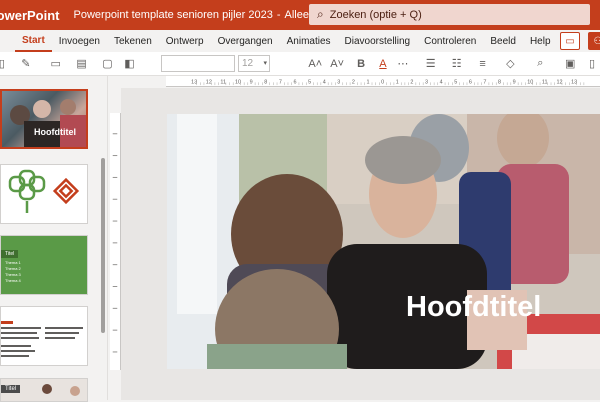 The height and width of the screenshot is (402, 600). Describe the element at coordinates (48, 123) in the screenshot. I see `slide-thumbnail-1-photo` at that location.